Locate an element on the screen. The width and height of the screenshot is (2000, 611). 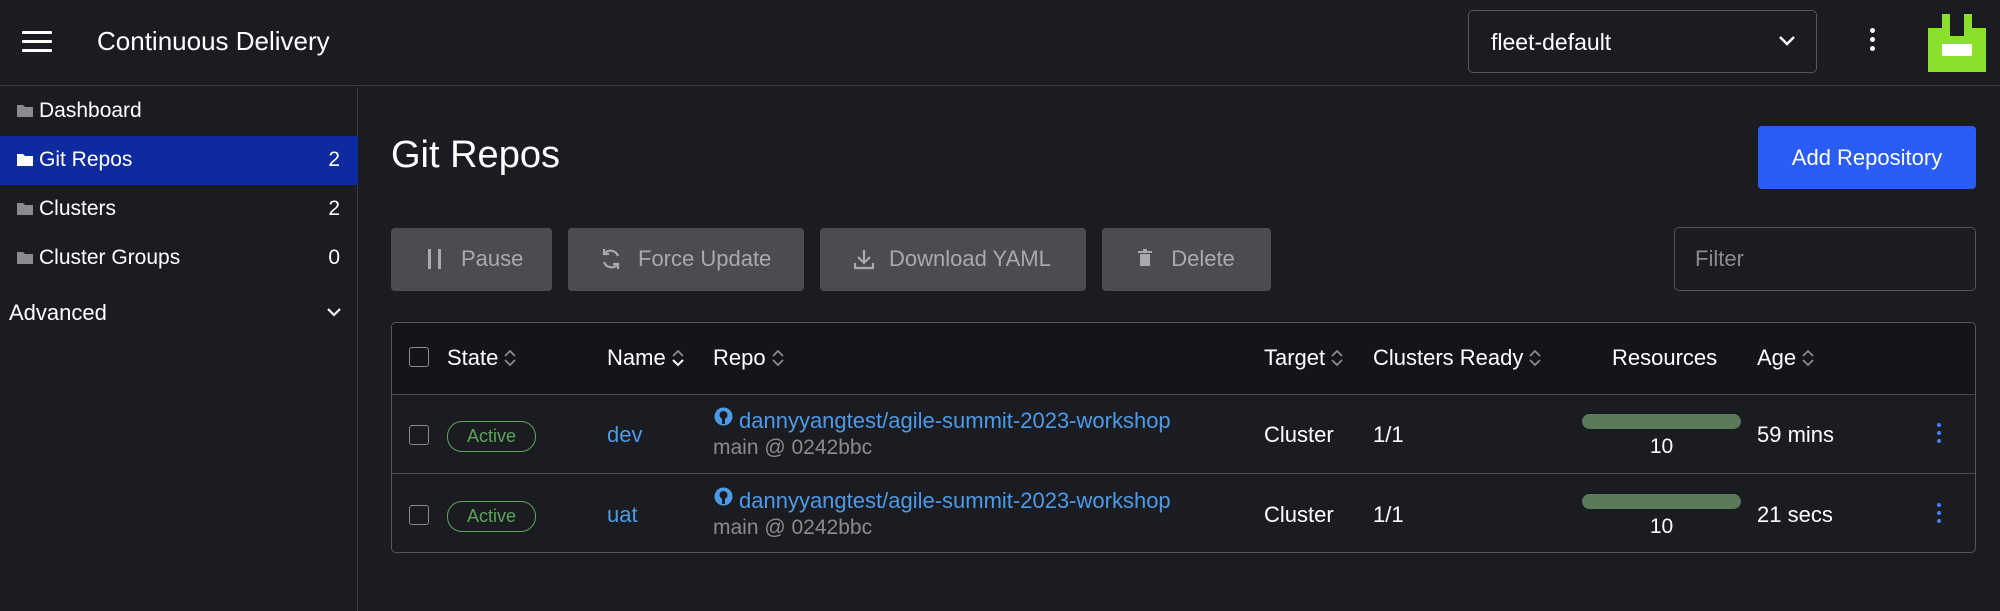
folder-open-icon is located at coordinates (25, 160).